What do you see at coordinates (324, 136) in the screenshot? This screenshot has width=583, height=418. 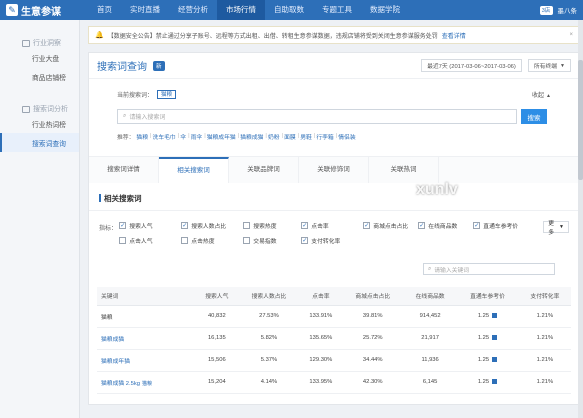 I see `recommend-item: 行李箱` at bounding box center [324, 136].